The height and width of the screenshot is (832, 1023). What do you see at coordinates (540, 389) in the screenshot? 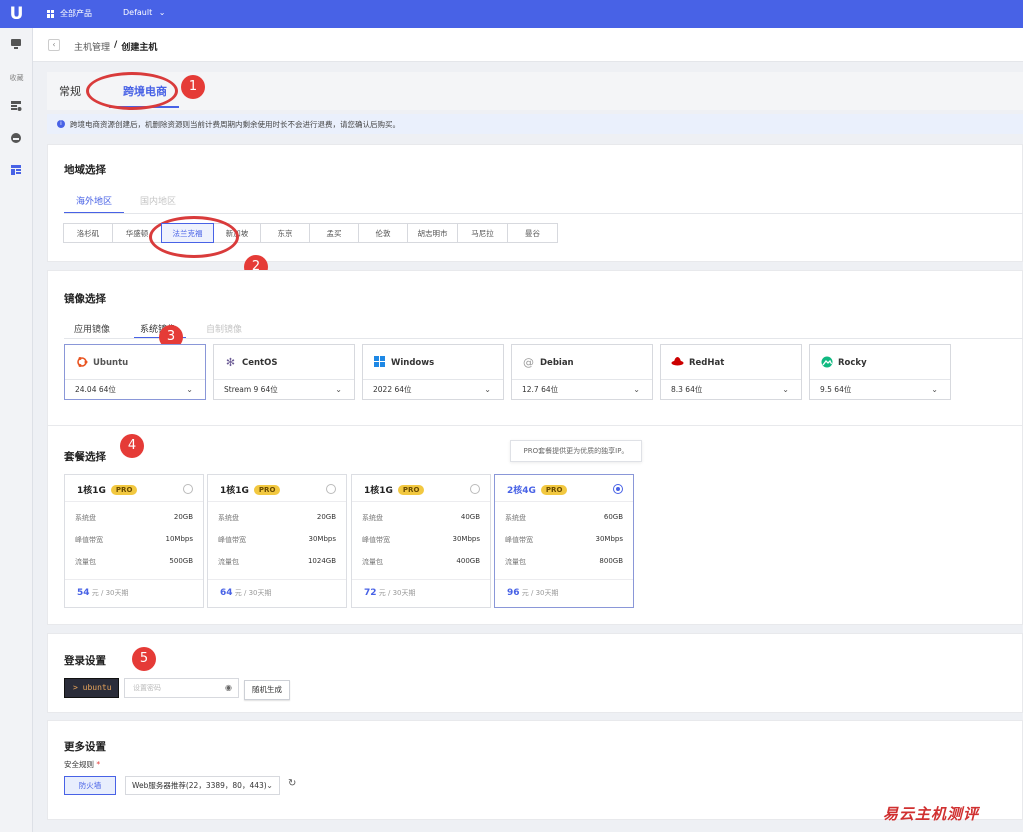
I see `image-version: 12.7 64位` at bounding box center [540, 389].